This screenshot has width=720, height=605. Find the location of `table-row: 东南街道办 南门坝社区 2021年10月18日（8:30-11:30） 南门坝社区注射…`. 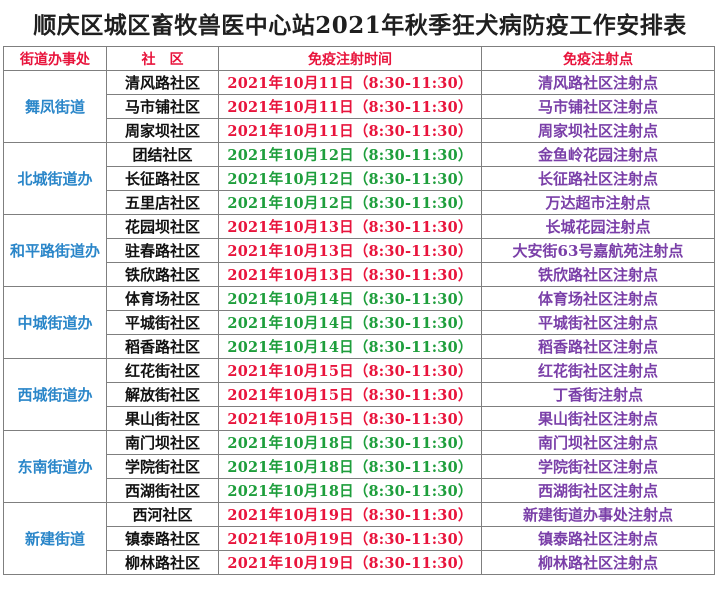

table-row: 东南街道办 南门坝社区 2021年10月18日（8:30-11:30） 南门坝社区注射… is located at coordinates (359, 466).